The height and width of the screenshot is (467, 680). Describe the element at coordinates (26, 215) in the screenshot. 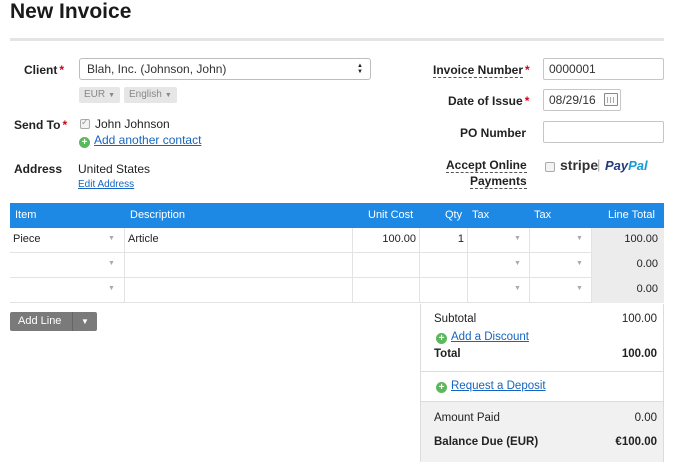

I see `col-item: Item` at that location.